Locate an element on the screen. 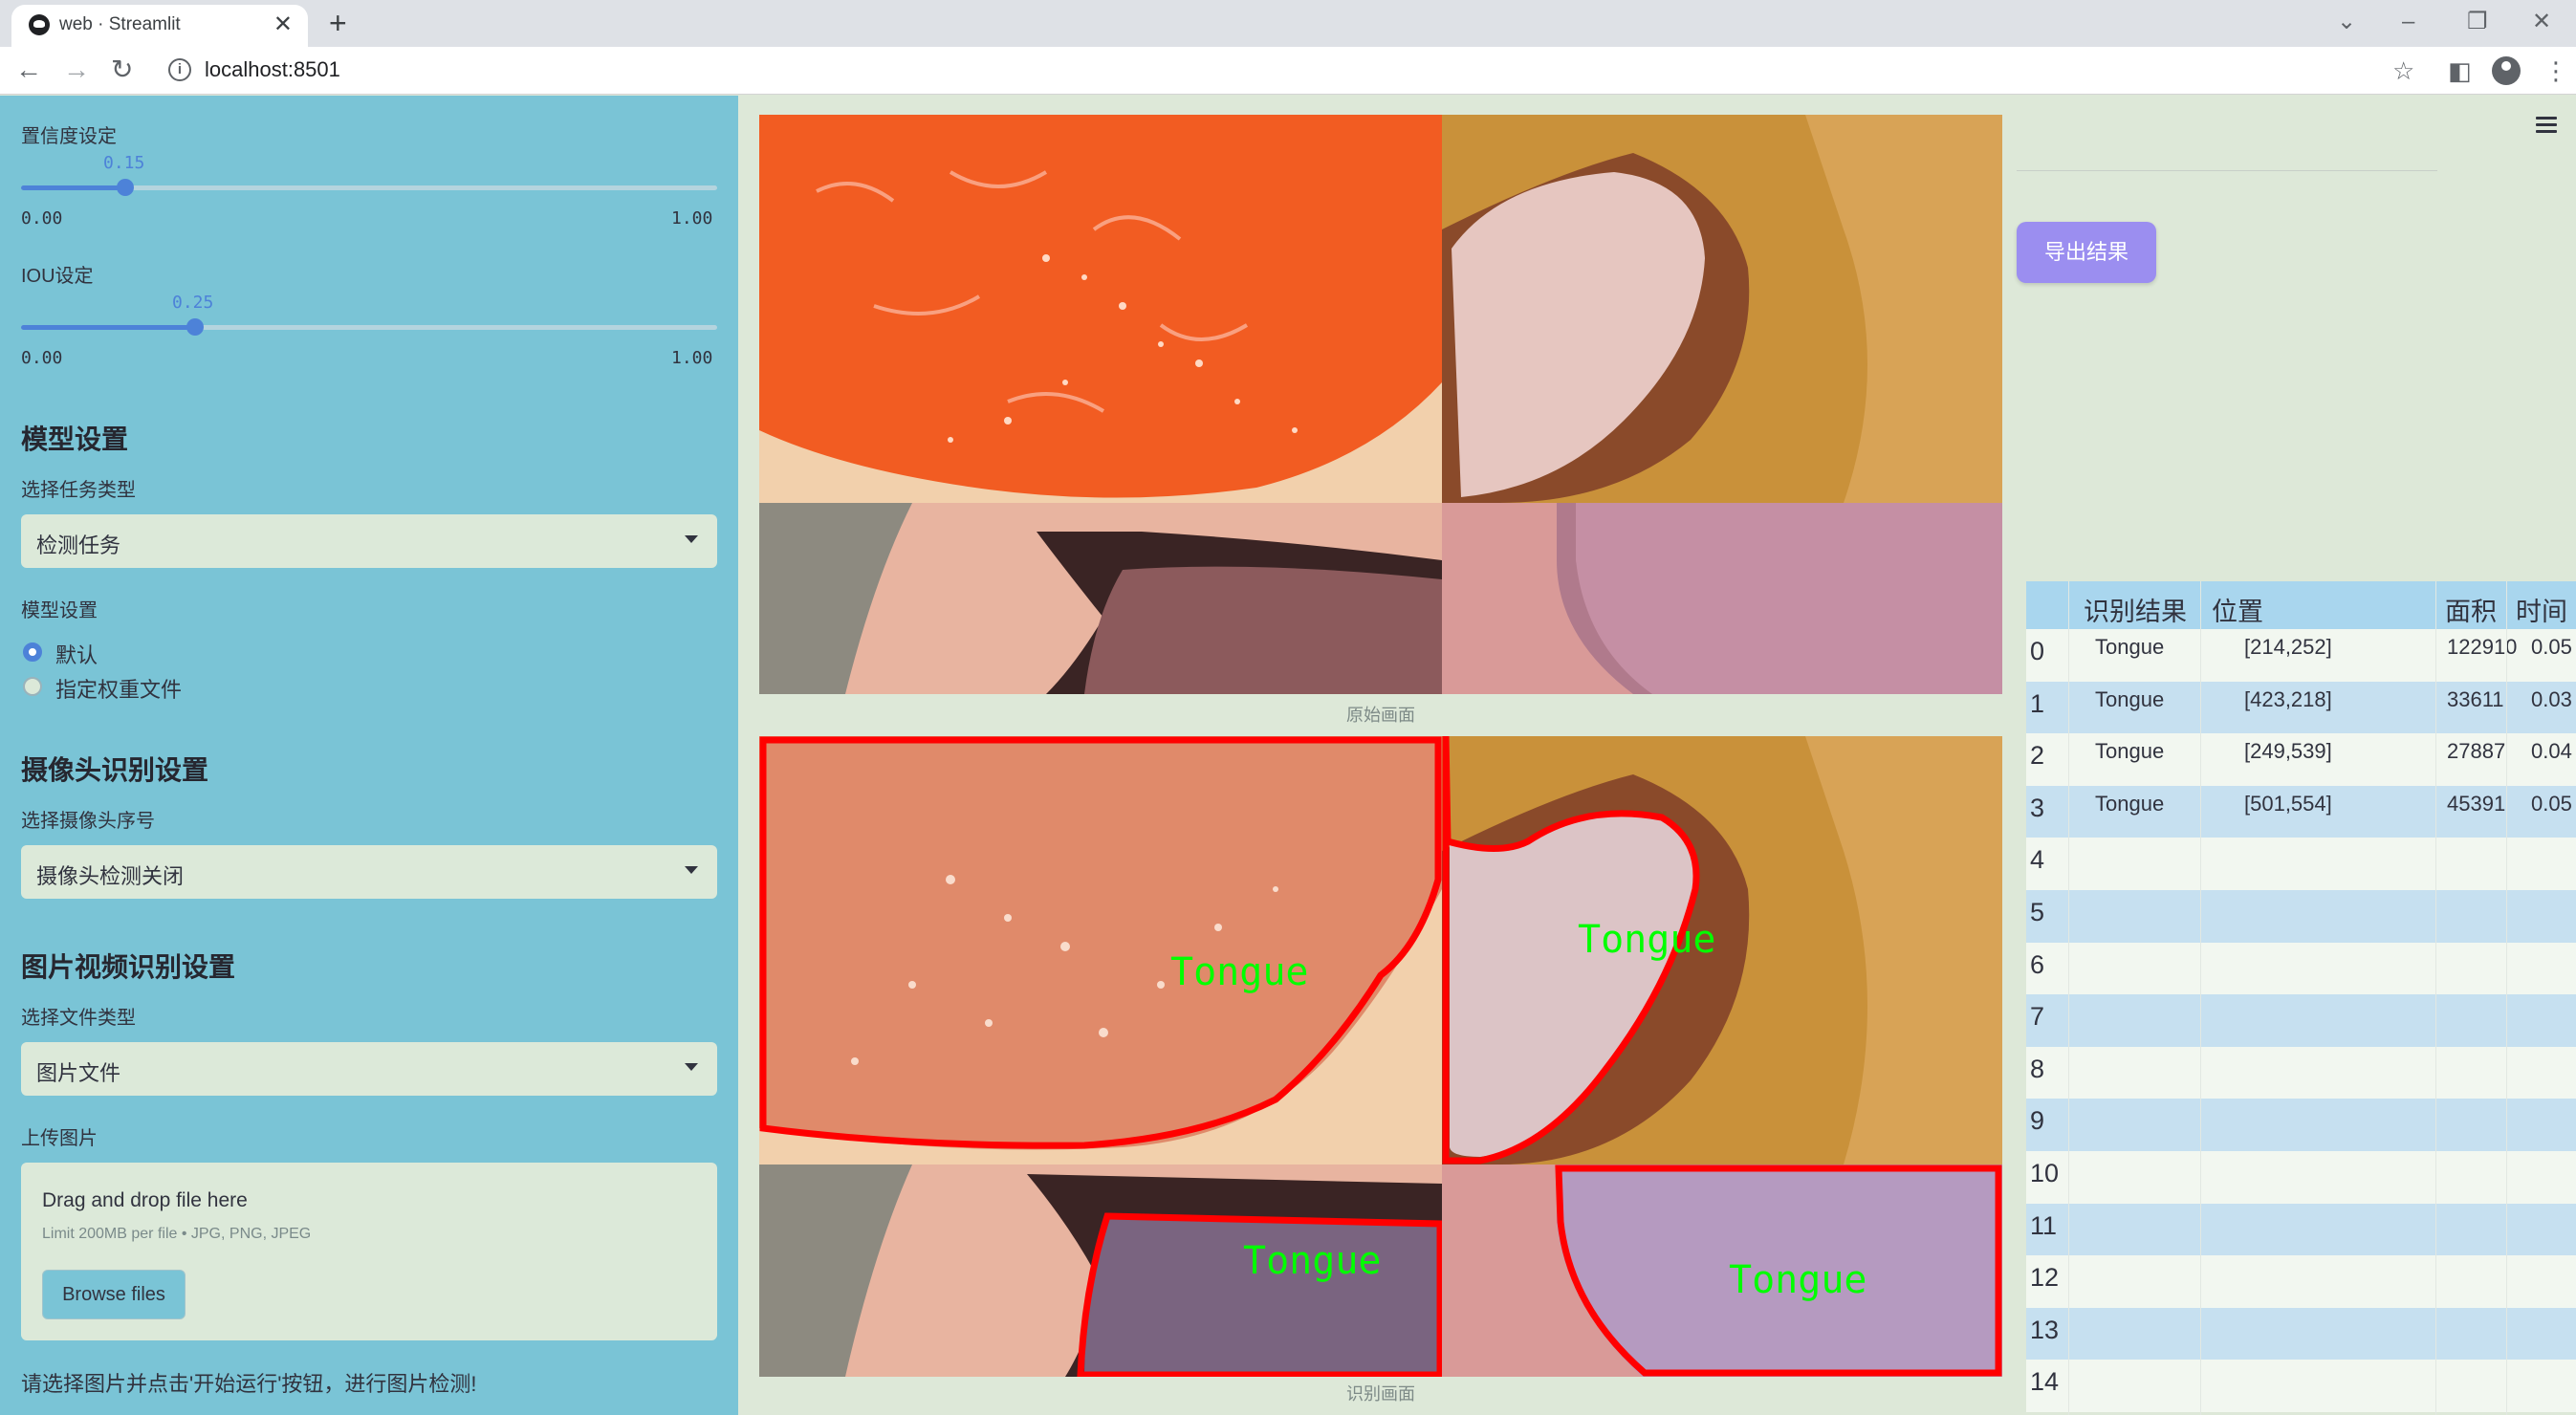 This screenshot has width=2576, height=1415. table-row: 7 is located at coordinates (2301, 1021).